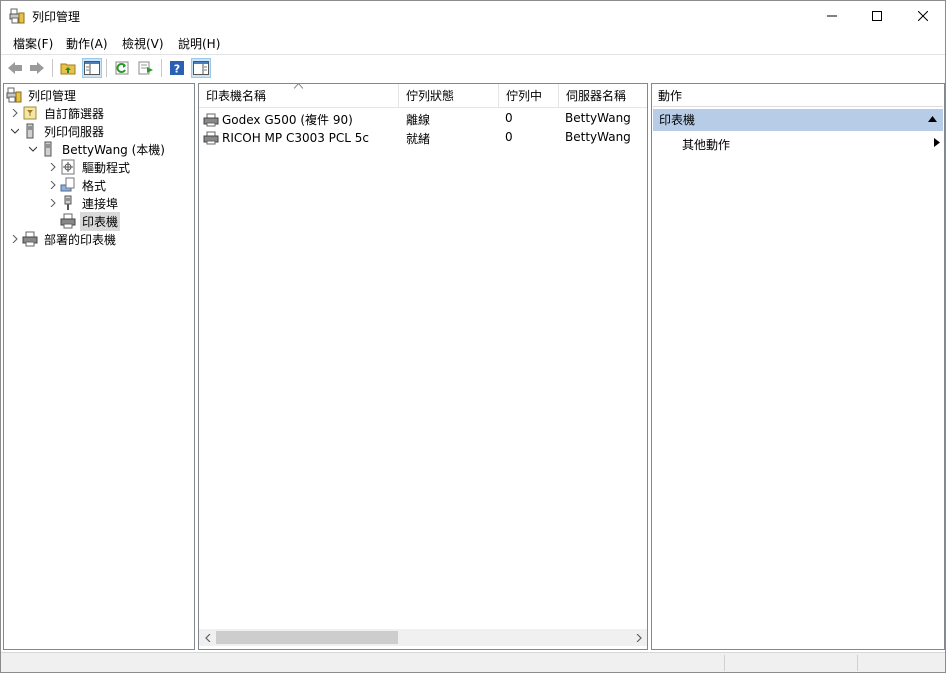 This screenshot has height=673, width=946. I want to click on close-button, so click(923, 16).